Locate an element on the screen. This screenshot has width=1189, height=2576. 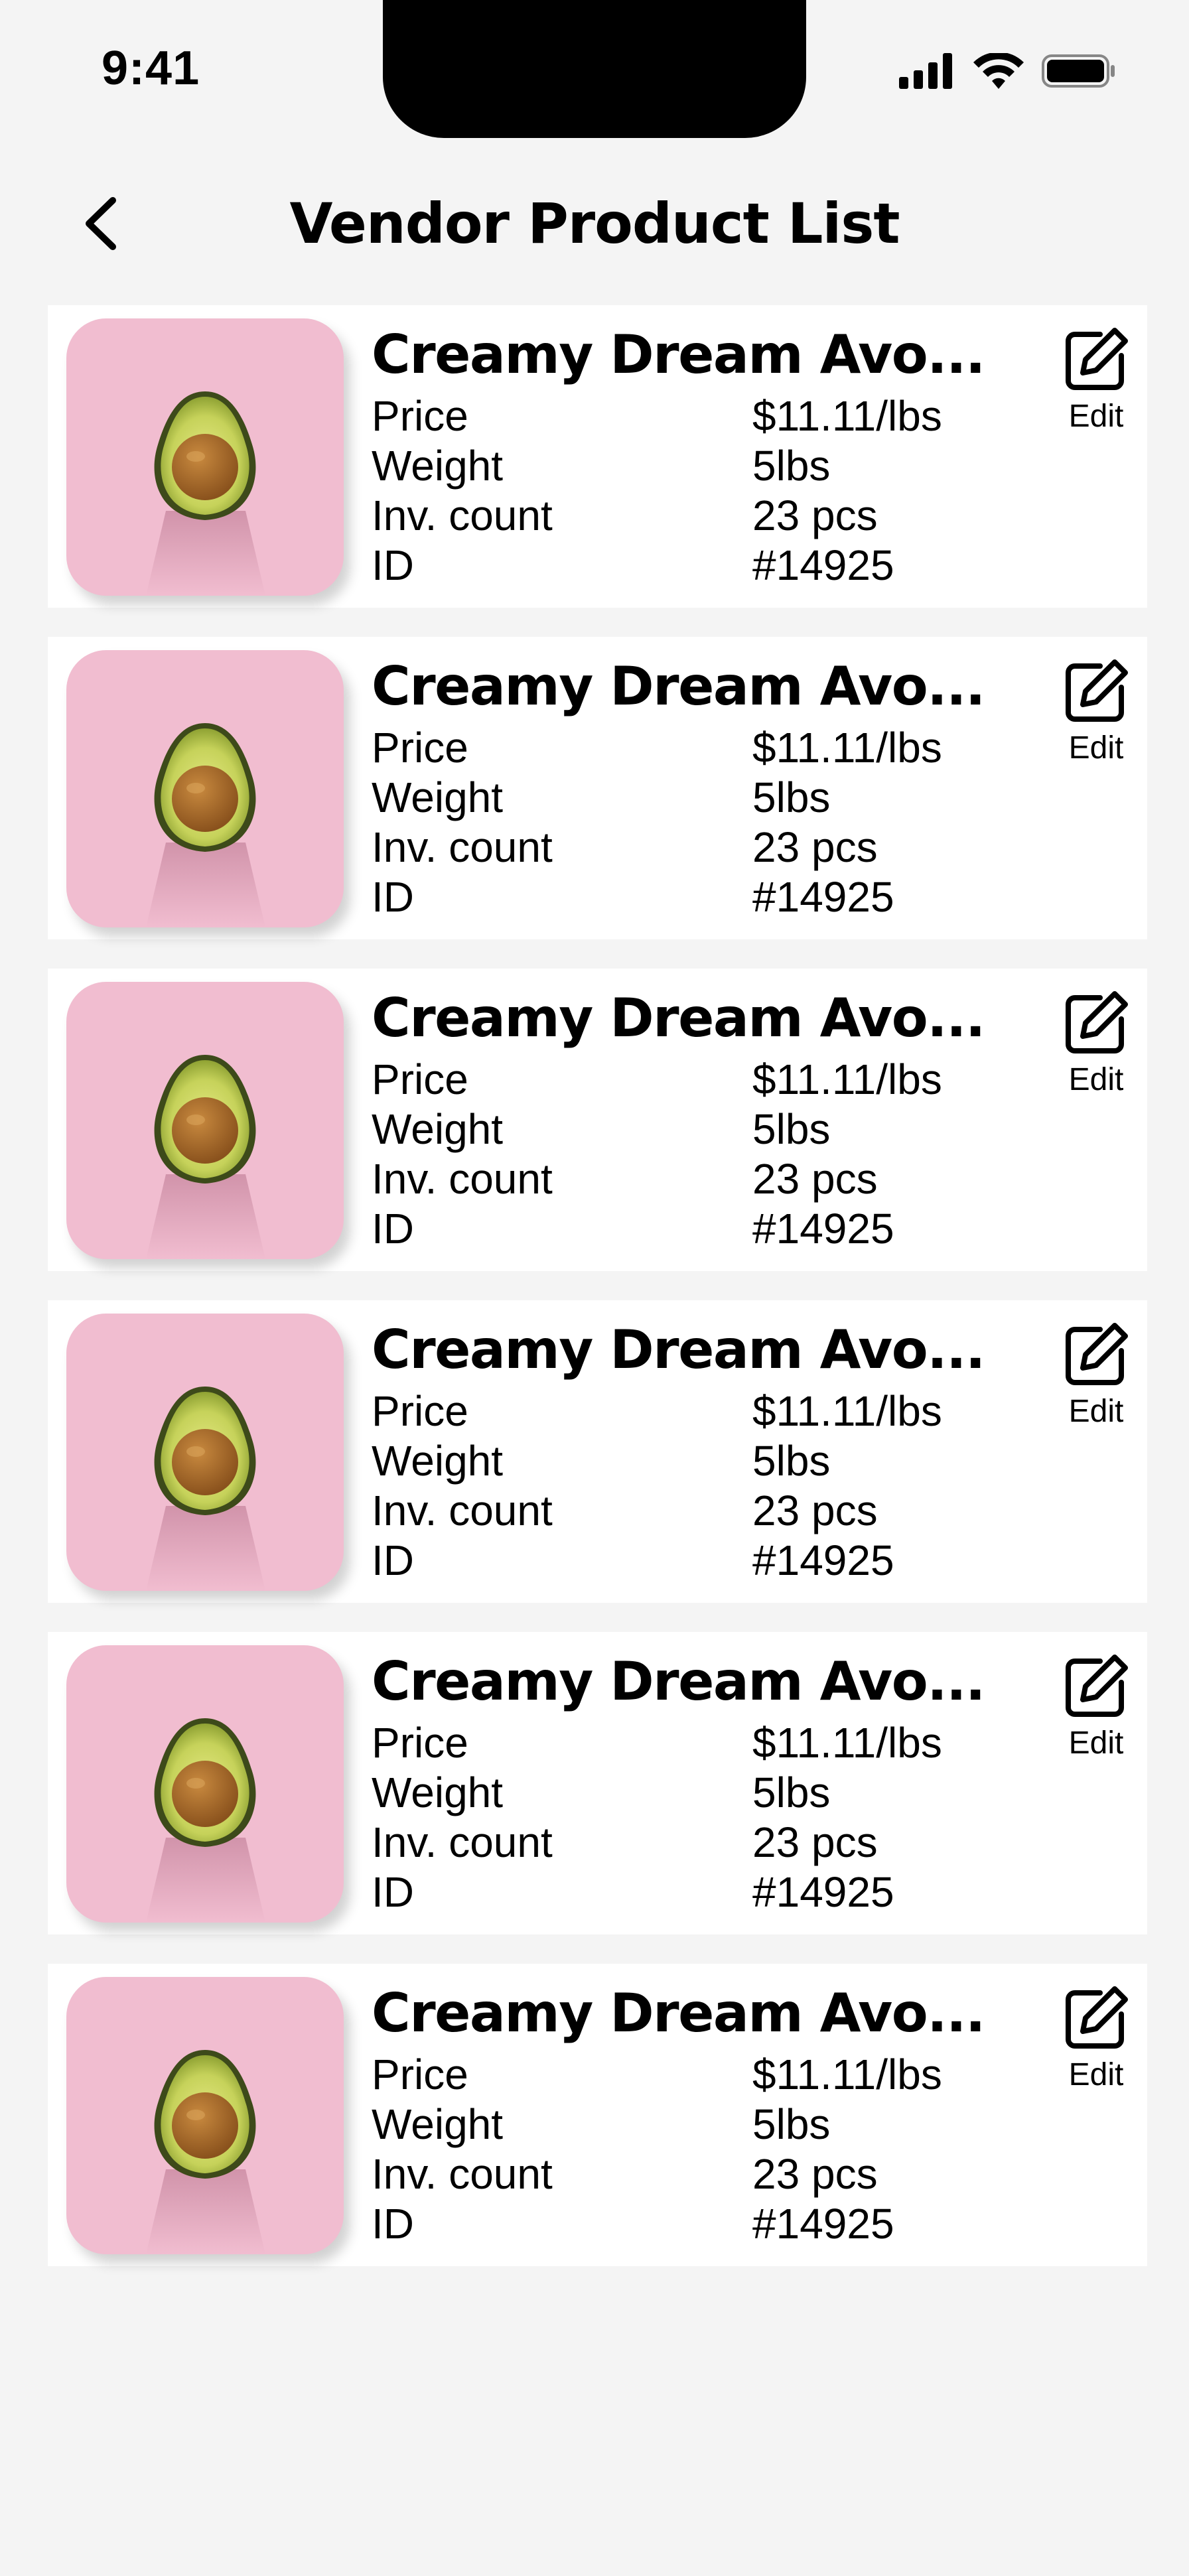
status-time: 9:41 is located at coordinates (151, 68).